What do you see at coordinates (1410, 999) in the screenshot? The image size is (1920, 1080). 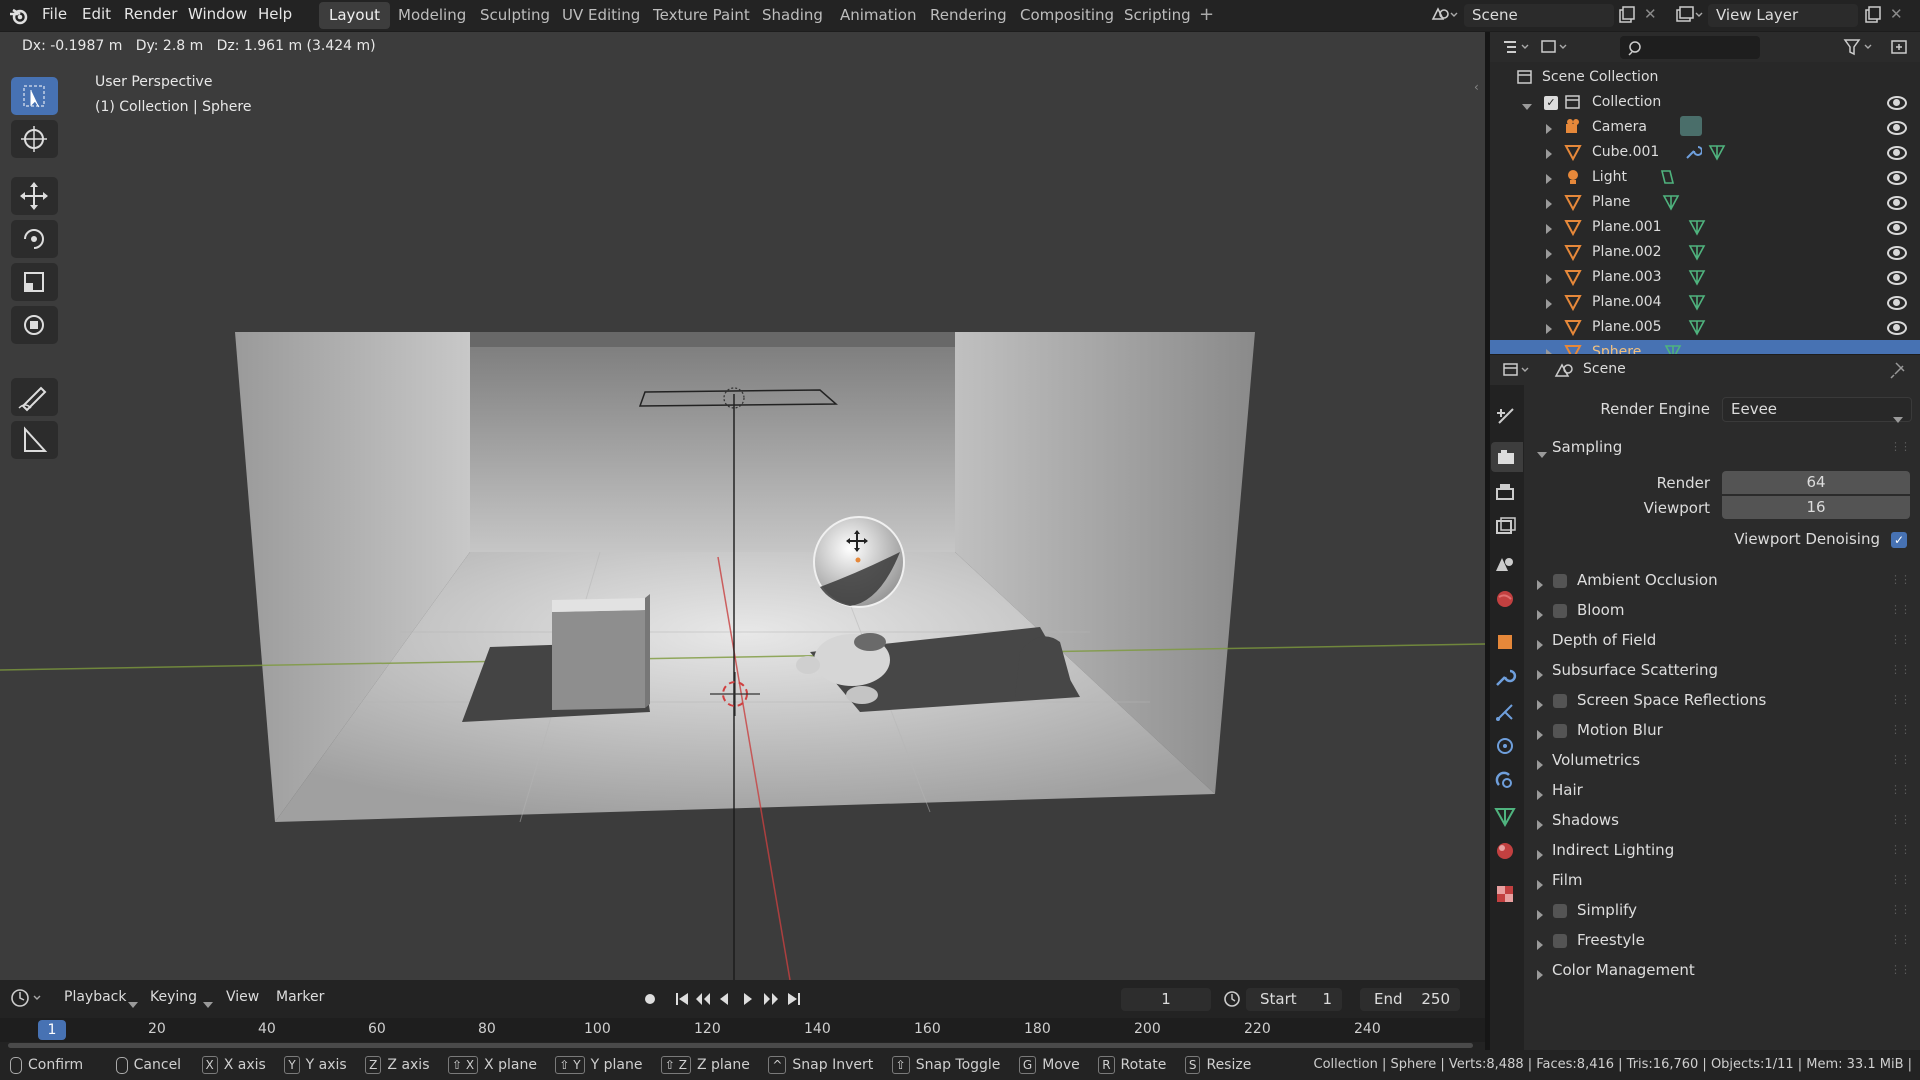 I see `end-frame-field: End 250` at bounding box center [1410, 999].